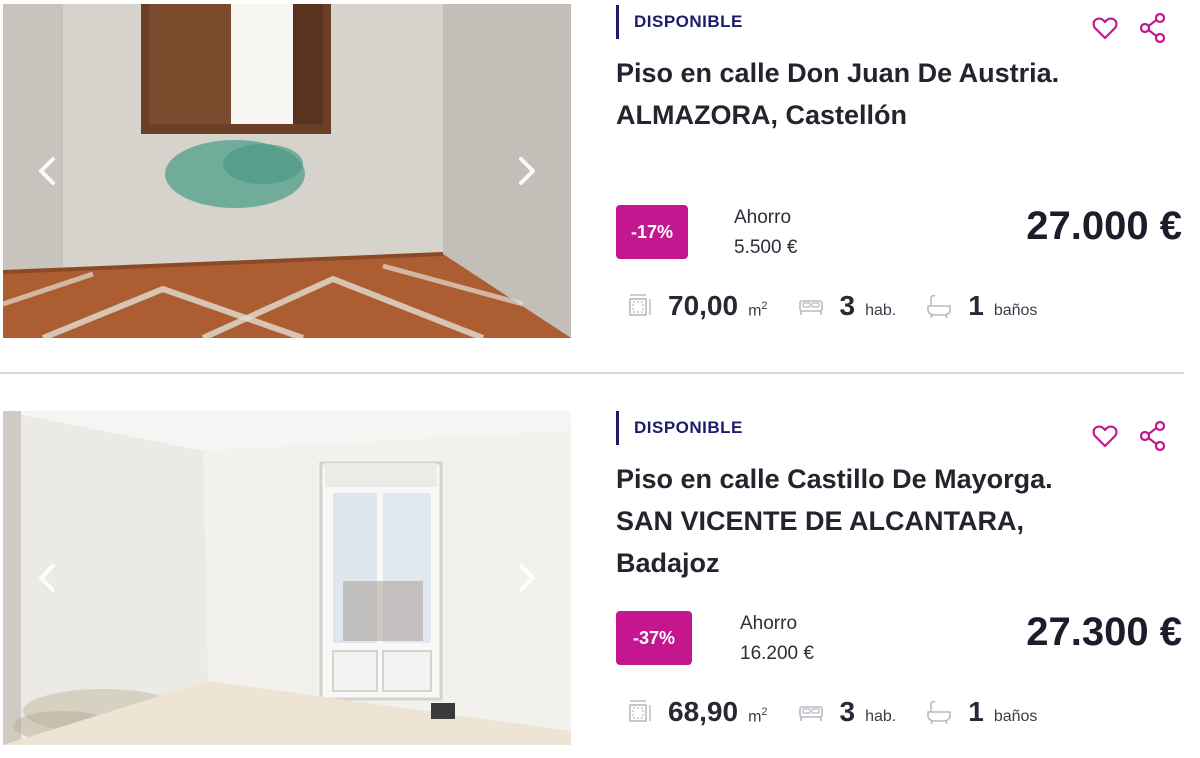  I want to click on savings-value: 16.200 €, so click(777, 653).